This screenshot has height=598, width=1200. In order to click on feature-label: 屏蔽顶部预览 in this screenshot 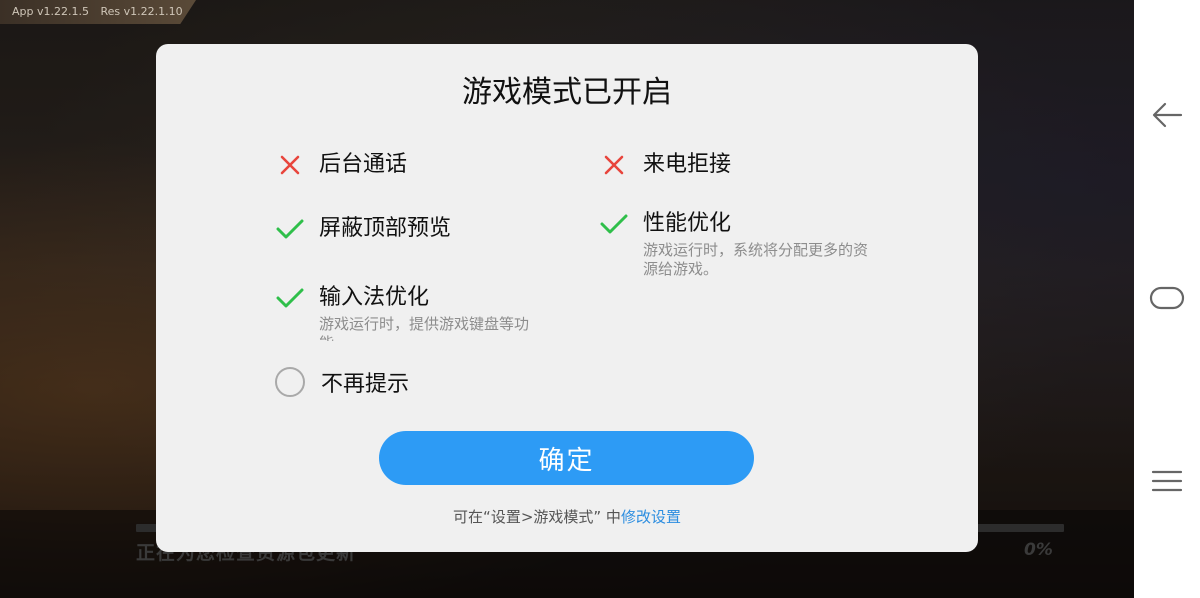, I will do `click(385, 228)`.